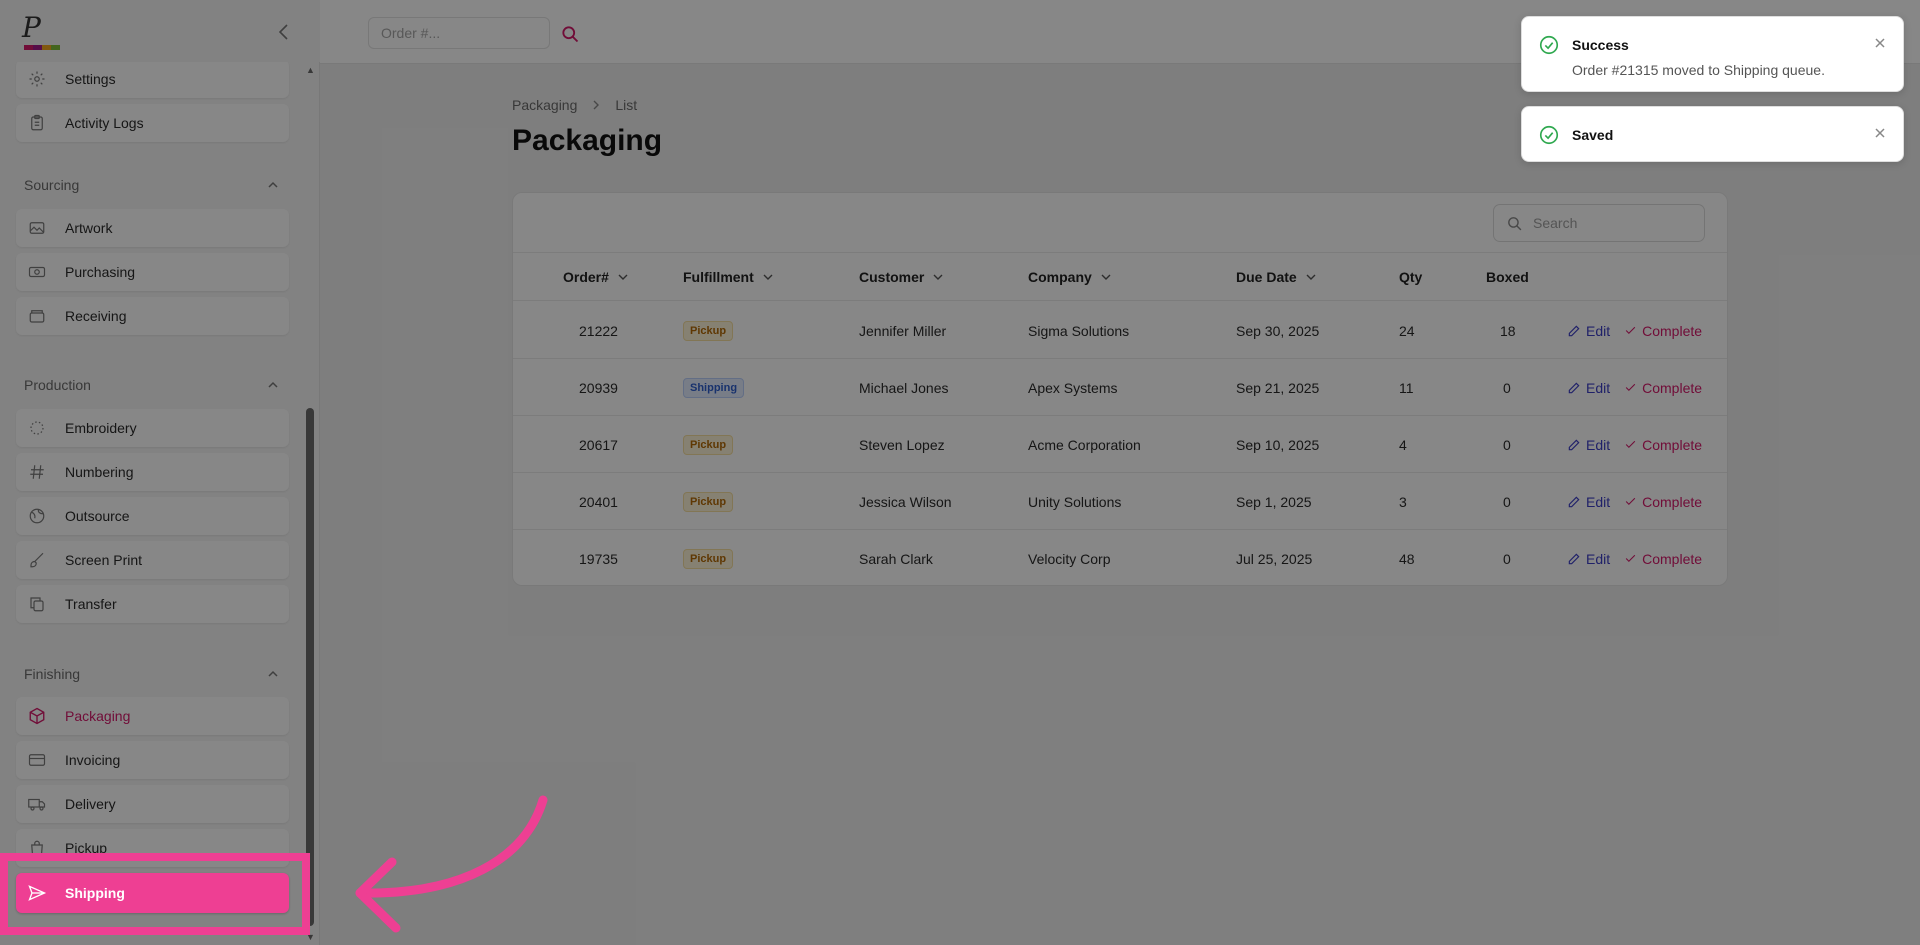 The width and height of the screenshot is (1920, 945). I want to click on pointer-arrow-icon, so click(451, 864).